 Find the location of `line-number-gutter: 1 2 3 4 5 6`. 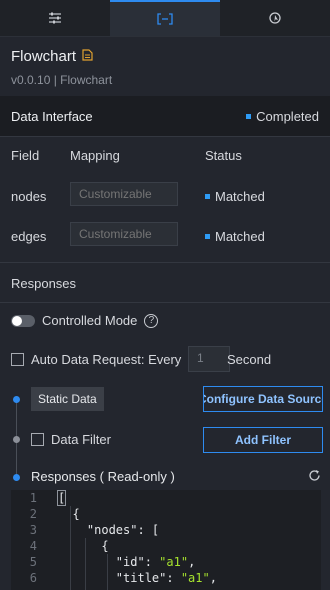

line-number-gutter: 1 2 3 4 5 6 is located at coordinates (30, 540).